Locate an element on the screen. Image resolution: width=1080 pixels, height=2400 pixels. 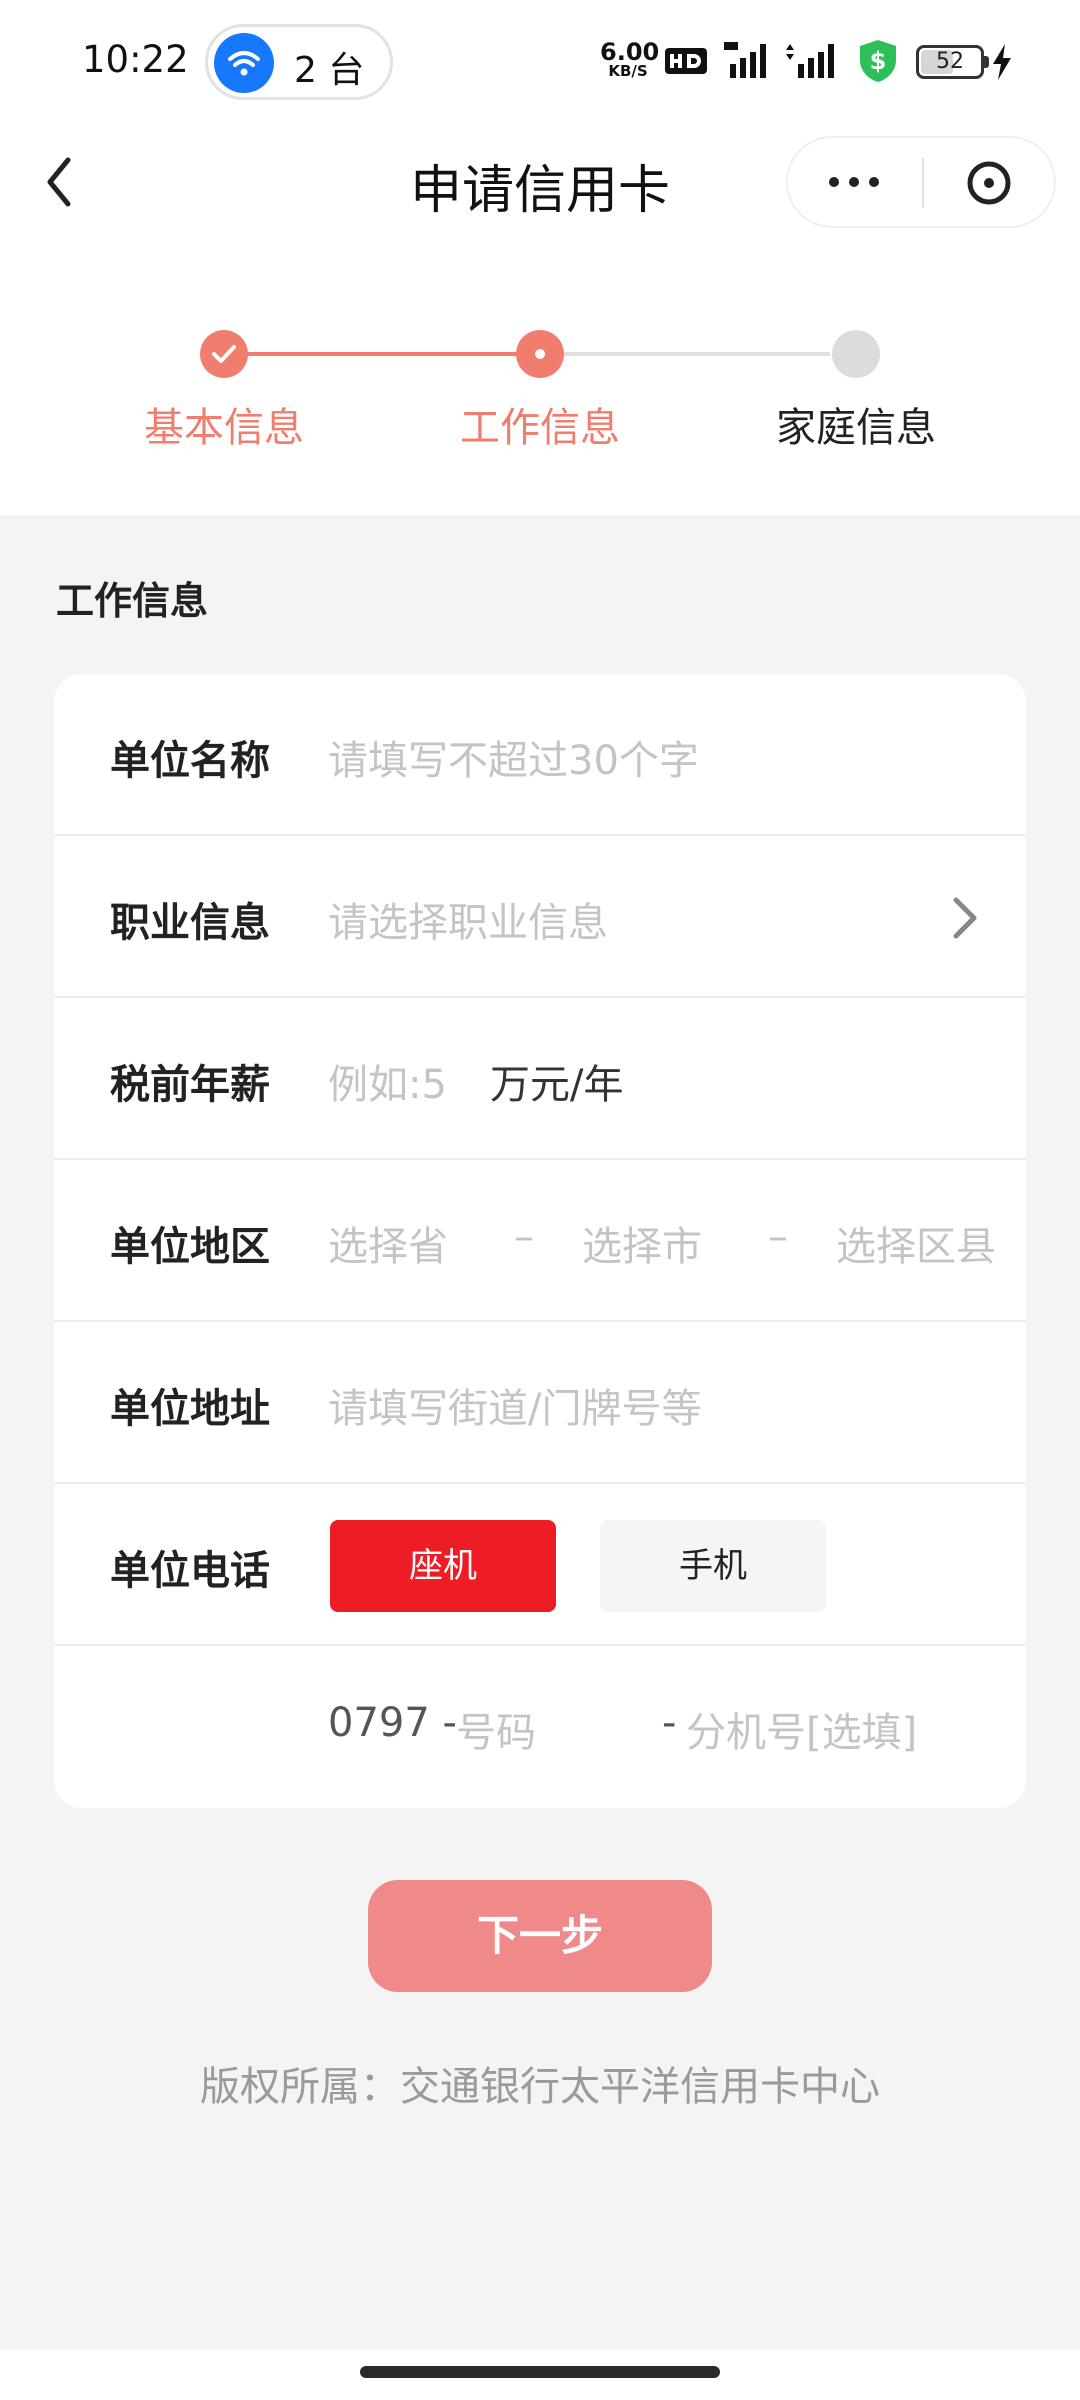
salary-input: 例如:5 is located at coordinates (387, 1081).